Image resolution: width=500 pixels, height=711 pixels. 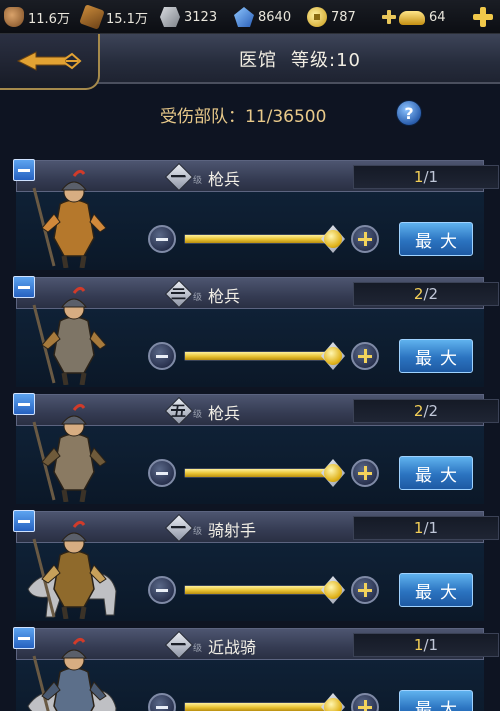 I want to click on back-button, so click(x=50, y=62).